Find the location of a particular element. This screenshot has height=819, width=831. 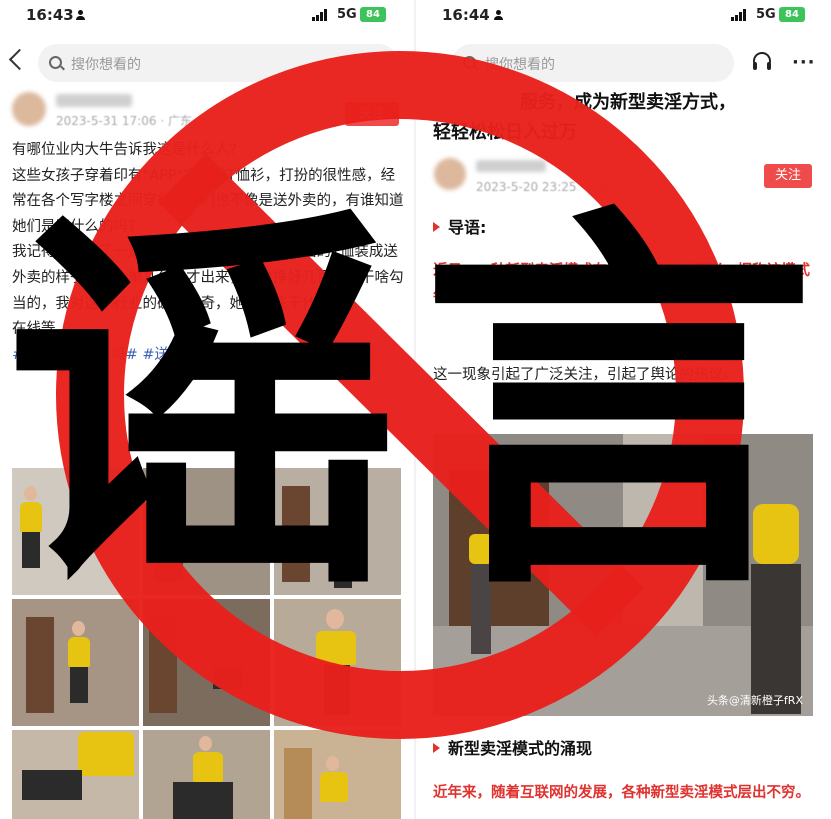

status-bar: 16:43 5G 84 is located at coordinates (207, 15).